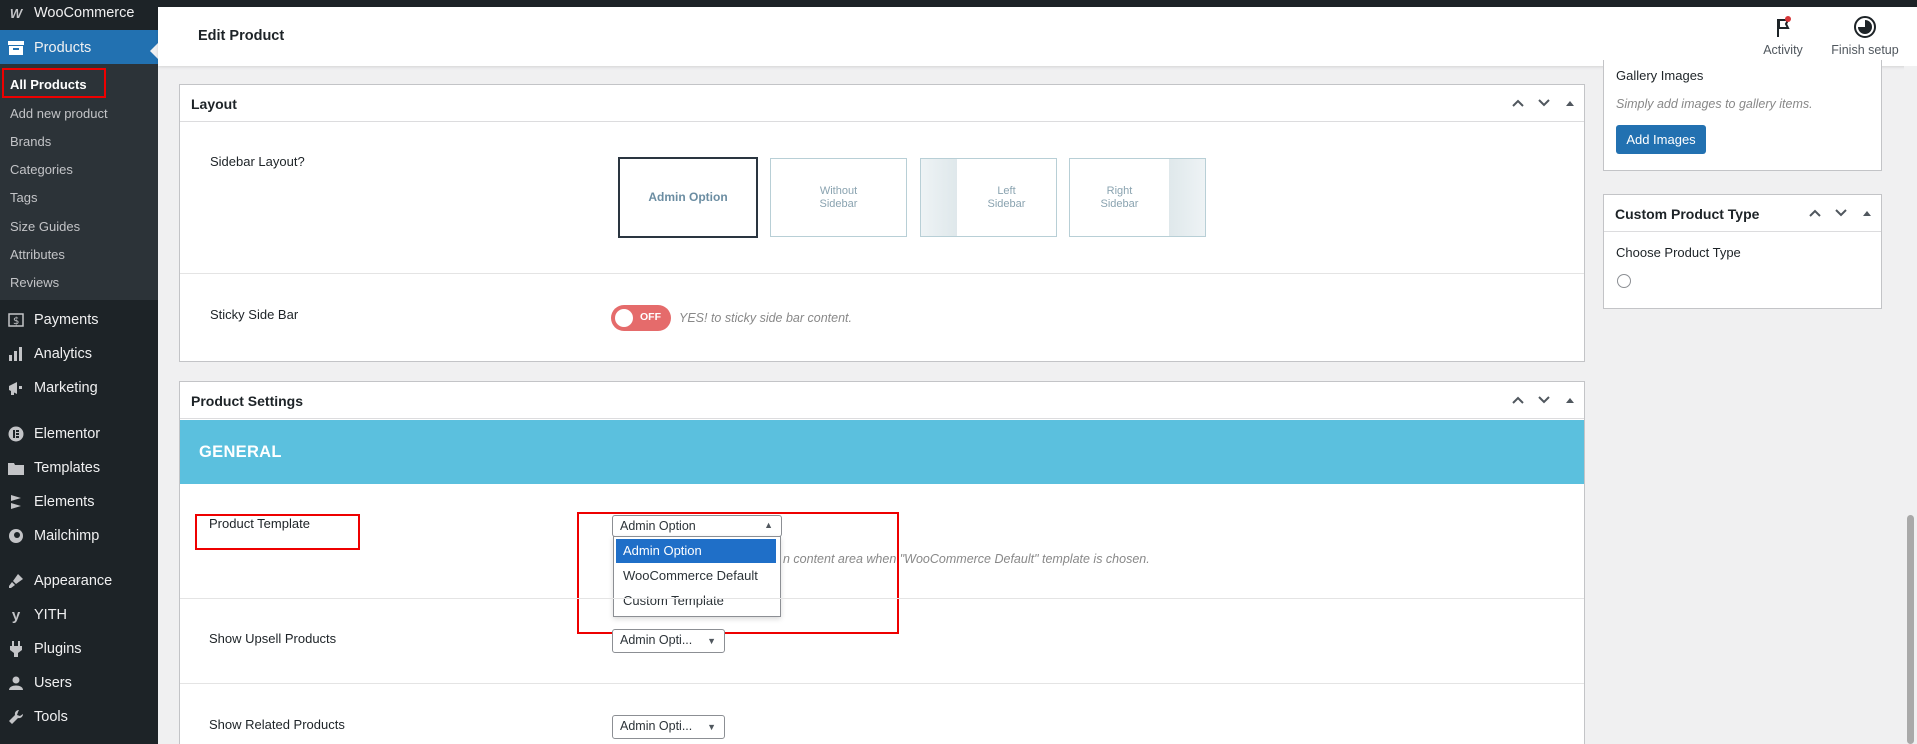 The height and width of the screenshot is (744, 1917). What do you see at coordinates (257, 161) in the screenshot?
I see `sidebar-layout-label: Sidebar Layout?` at bounding box center [257, 161].